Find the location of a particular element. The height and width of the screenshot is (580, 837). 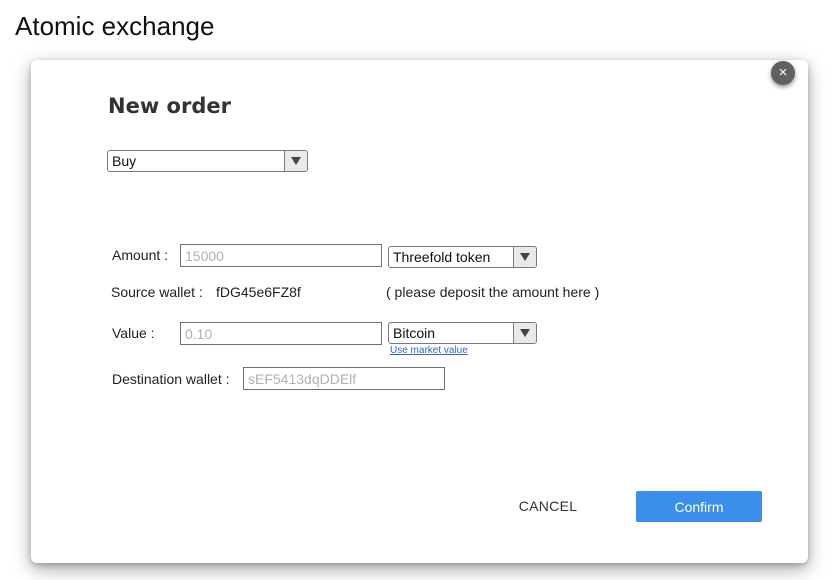

order-type-value: Buy is located at coordinates (124, 161).